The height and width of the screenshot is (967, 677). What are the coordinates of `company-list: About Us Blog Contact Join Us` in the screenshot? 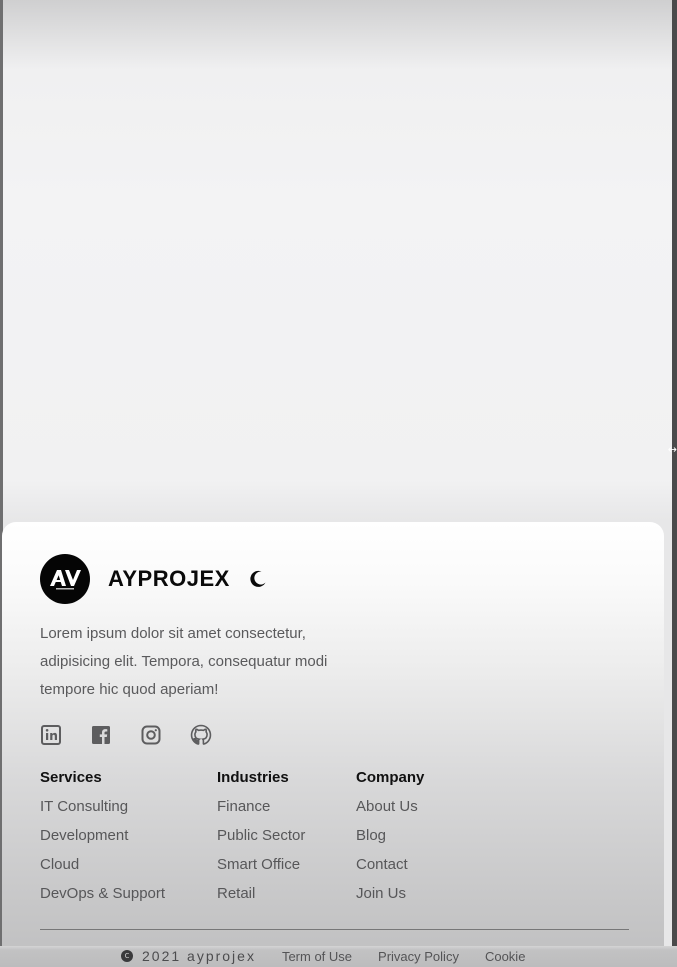 It's located at (390, 850).